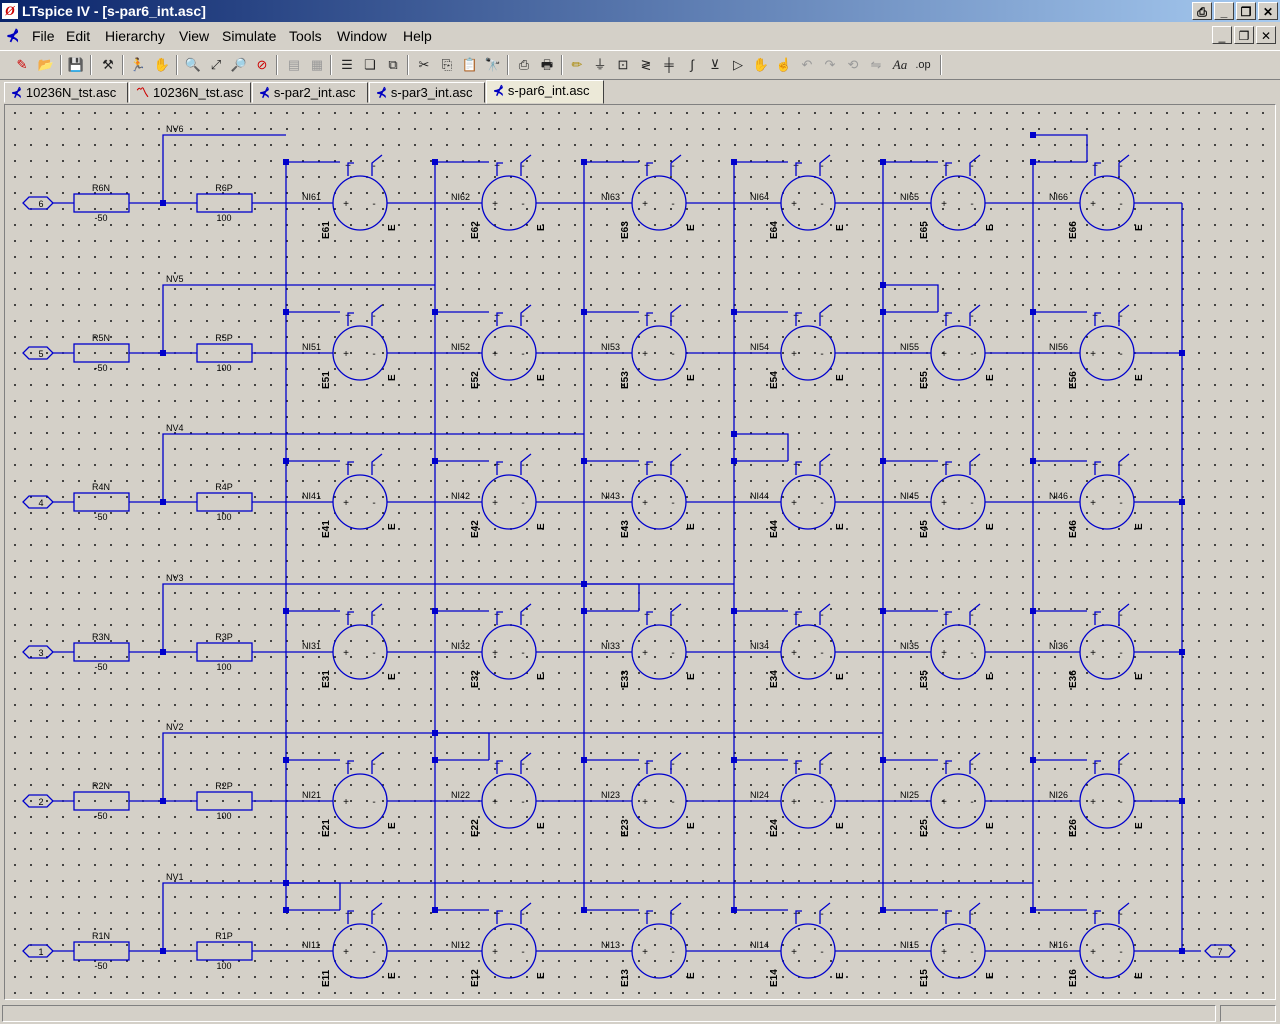 Image resolution: width=1280 pixels, height=1024 pixels. I want to click on voltage-source-e32, so click(509, 652).